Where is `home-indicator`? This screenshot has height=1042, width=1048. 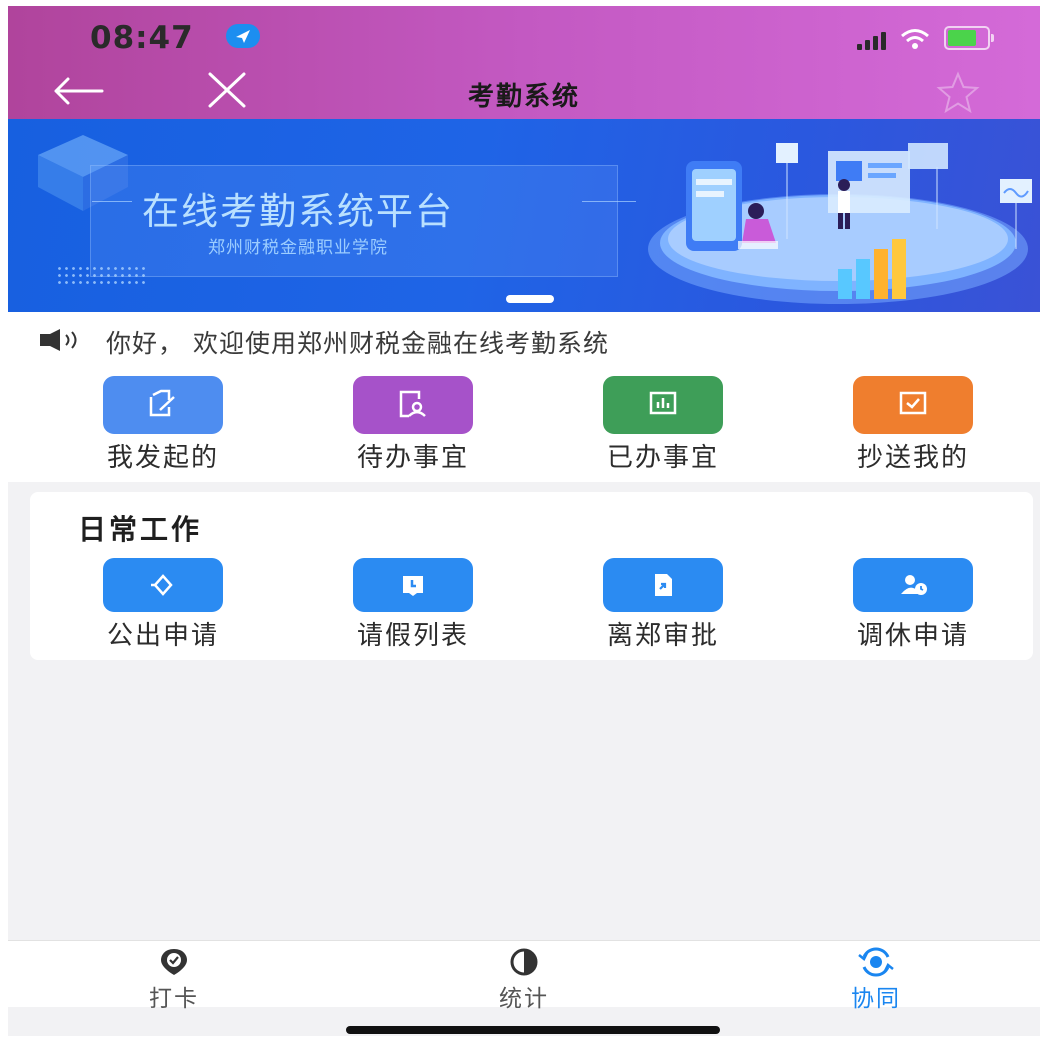
home-indicator is located at coordinates (533, 1030).